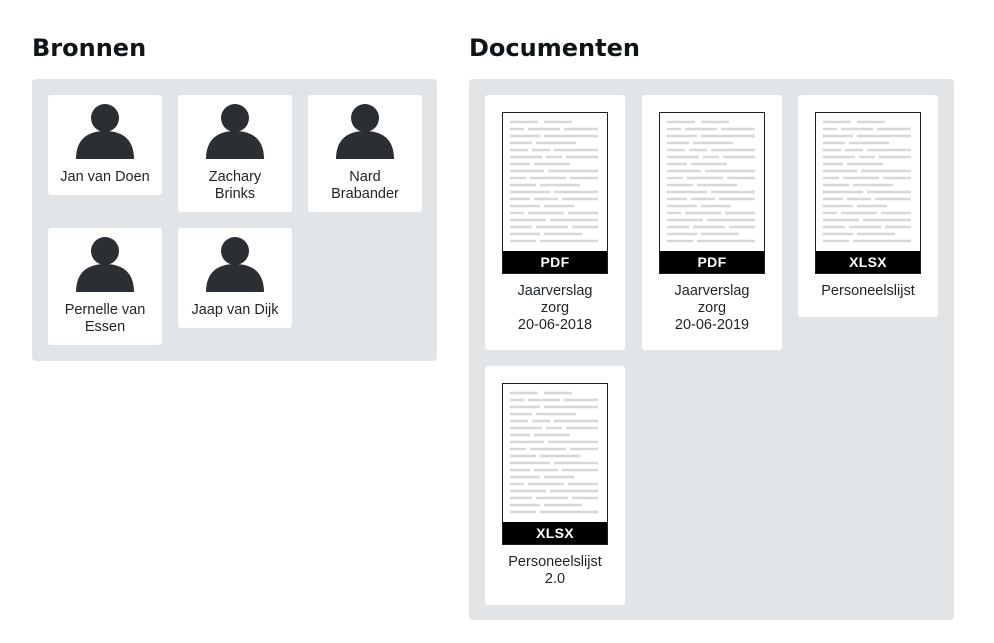  I want to click on source-card-jaap-van-dijk: Jaap van Dijk, so click(235, 278).